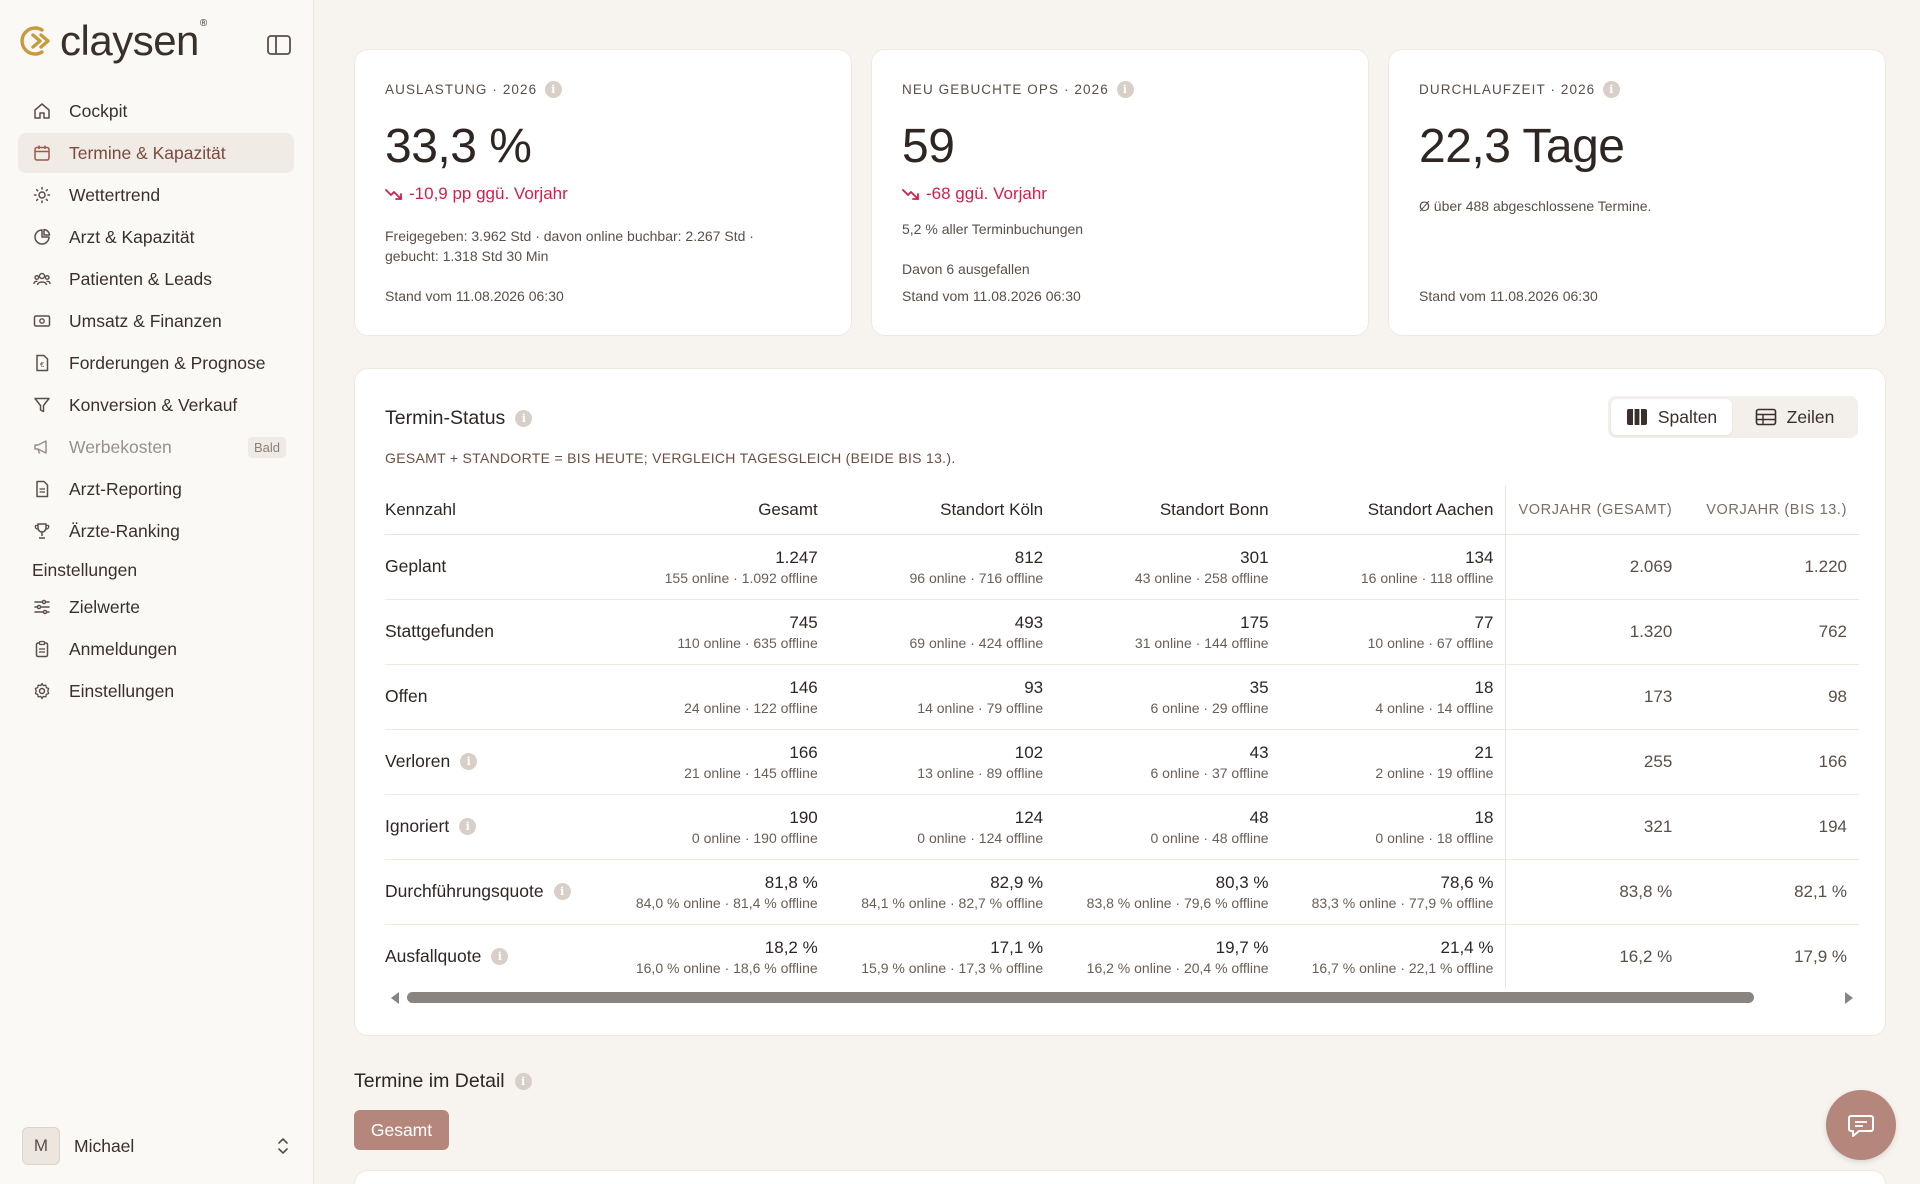  What do you see at coordinates (156, 1146) in the screenshot?
I see `user-menu: M Michael` at bounding box center [156, 1146].